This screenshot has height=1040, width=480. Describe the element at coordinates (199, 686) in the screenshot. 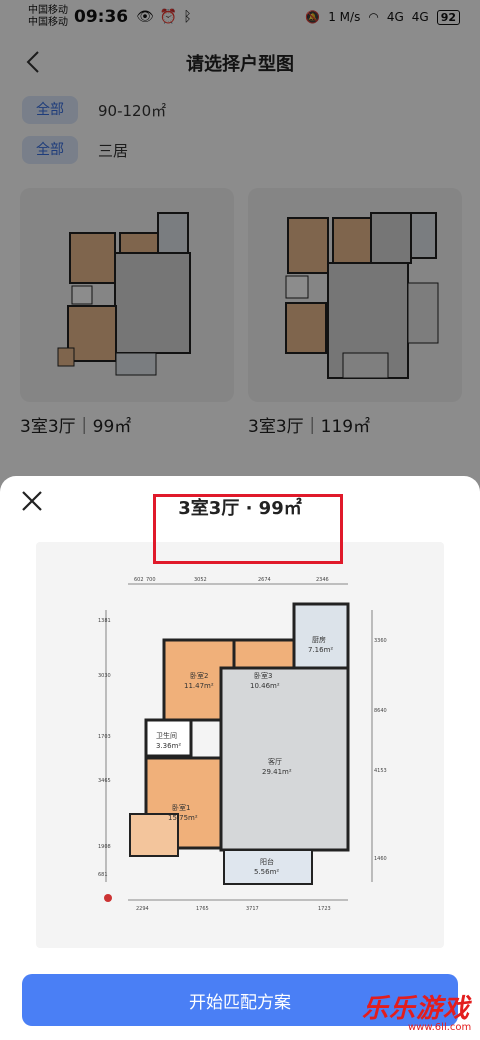

I see `room-area-bedroom2: 11.47m²` at that location.